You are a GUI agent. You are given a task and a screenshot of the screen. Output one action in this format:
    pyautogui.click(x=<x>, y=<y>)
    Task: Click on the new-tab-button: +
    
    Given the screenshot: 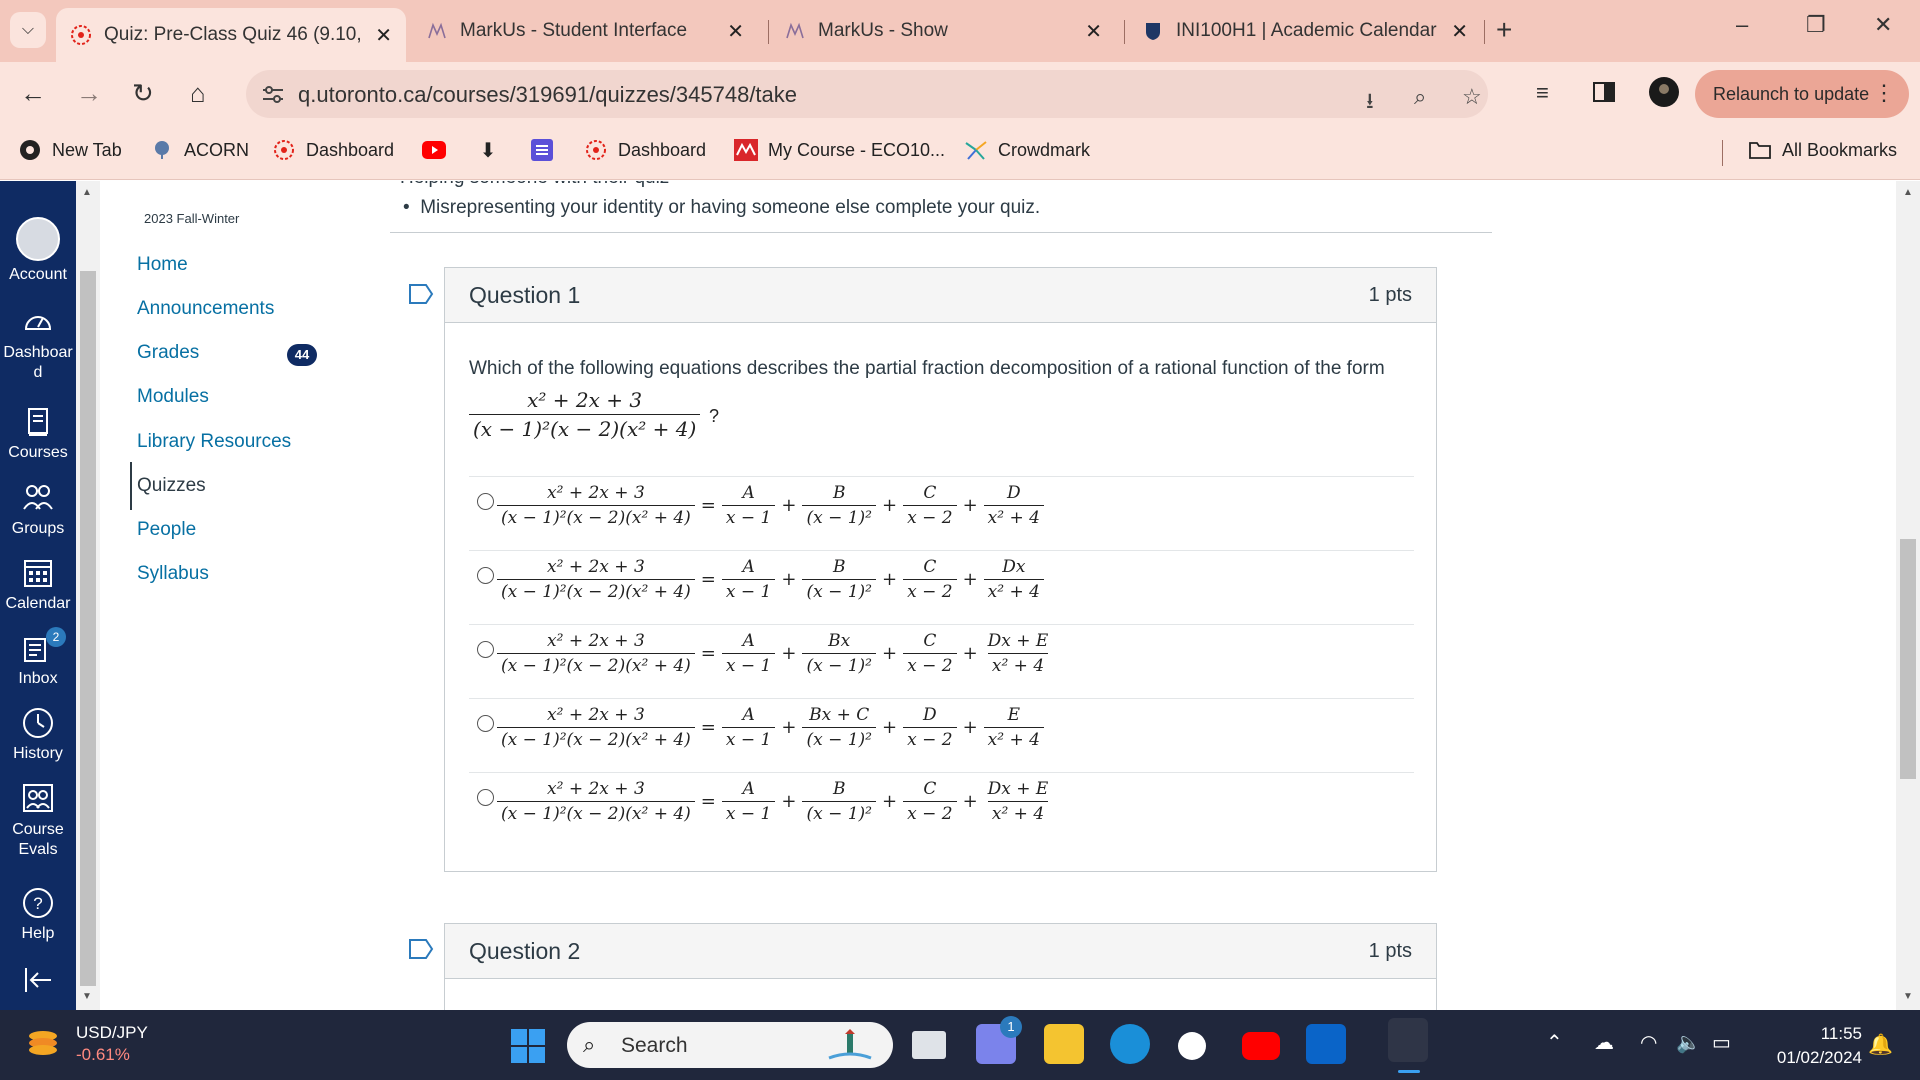 What is the action you would take?
    pyautogui.click(x=1504, y=30)
    